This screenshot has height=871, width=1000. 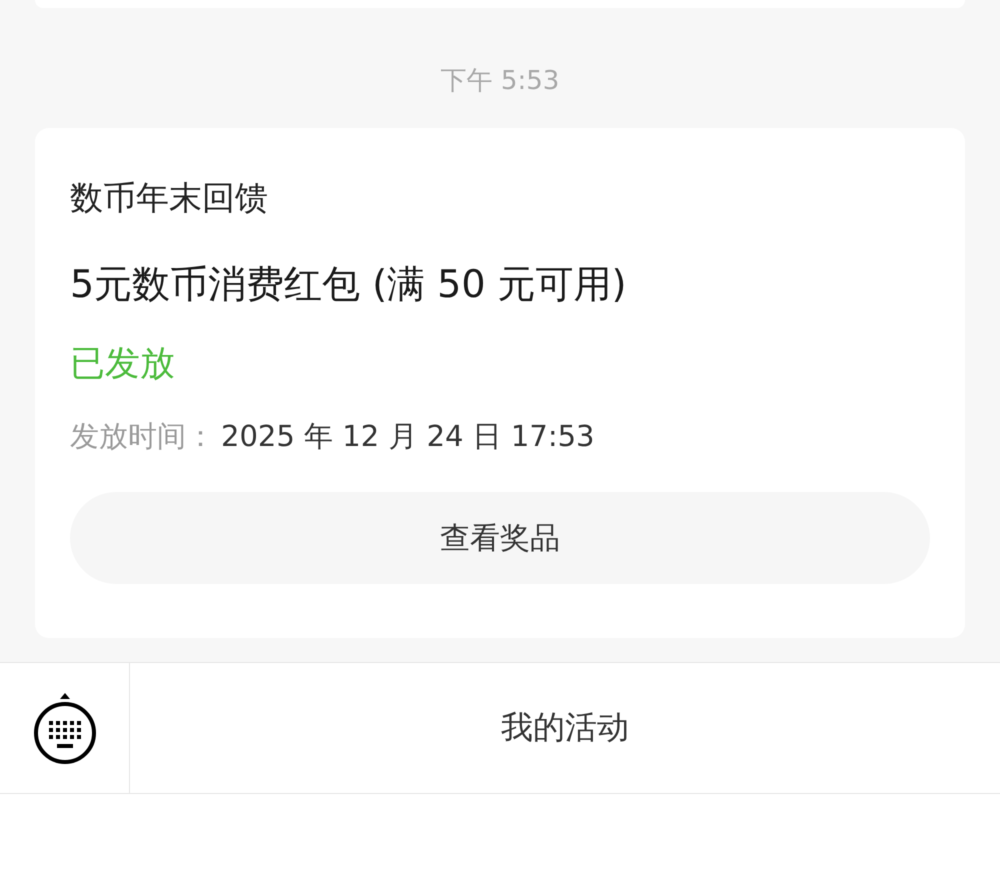 What do you see at coordinates (123, 364) in the screenshot?
I see `status-text: 已发放` at bounding box center [123, 364].